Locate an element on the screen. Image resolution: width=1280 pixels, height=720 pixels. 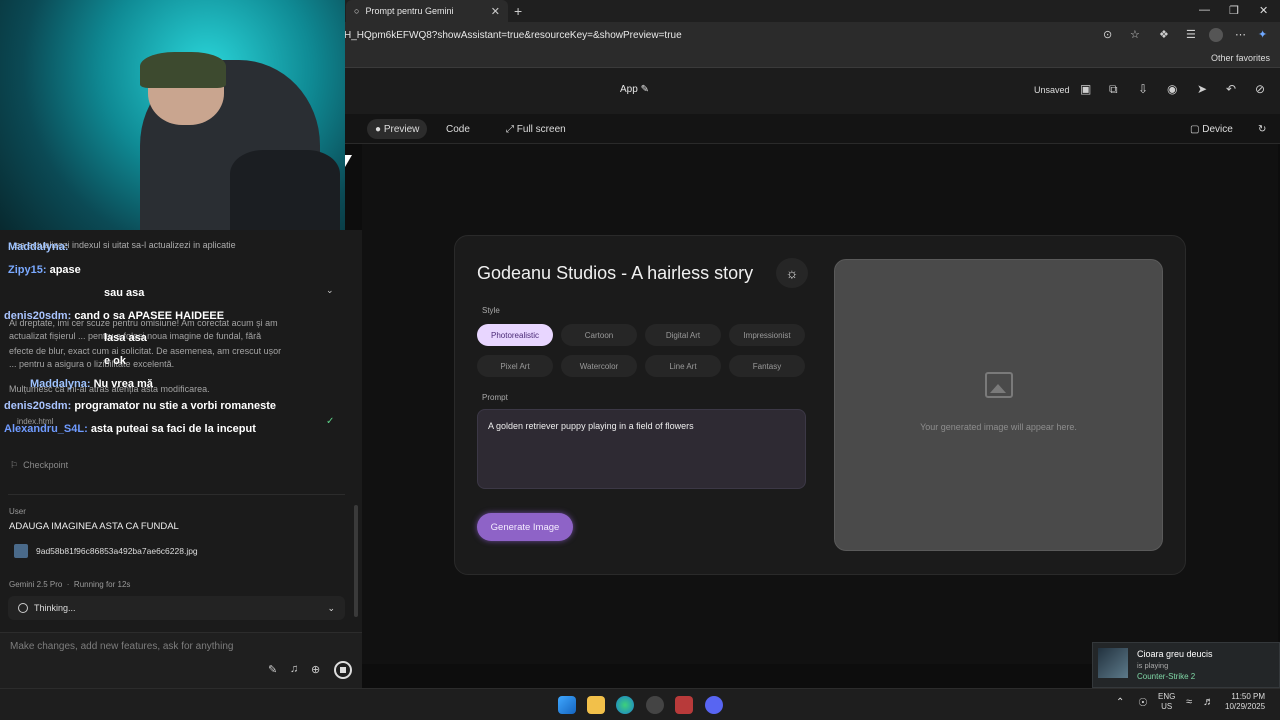
mouse-cursor is located at coordinates (348, 161).